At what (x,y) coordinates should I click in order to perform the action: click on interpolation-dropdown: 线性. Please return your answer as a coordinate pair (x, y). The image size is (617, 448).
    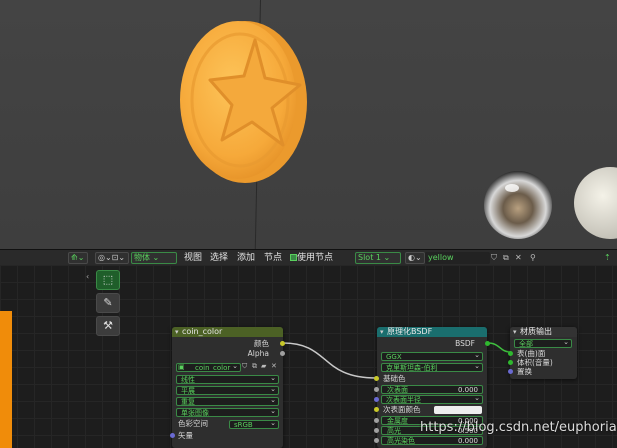
    Looking at the image, I should click on (227, 379).